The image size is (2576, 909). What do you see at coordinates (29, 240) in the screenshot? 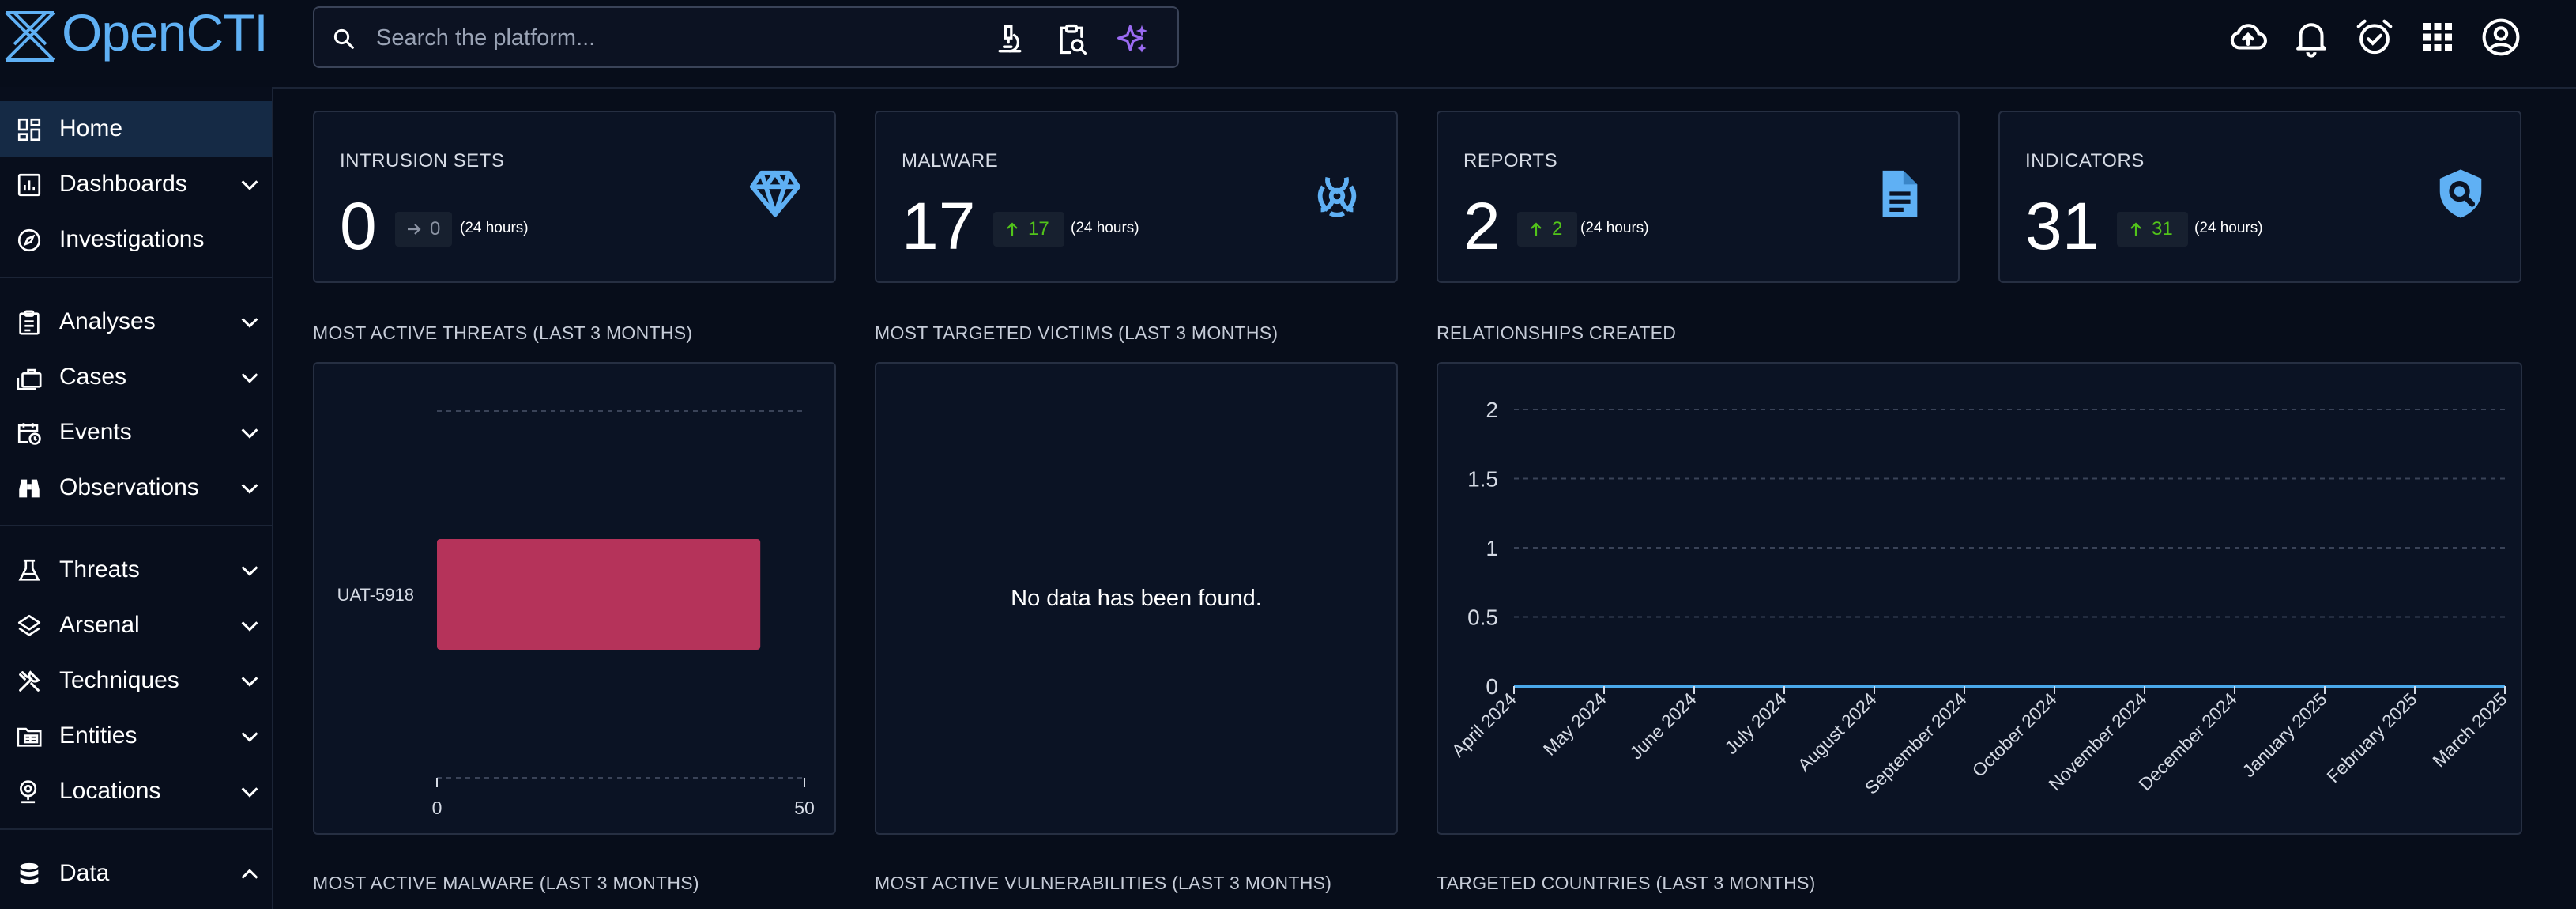
I see `compass-icon` at bounding box center [29, 240].